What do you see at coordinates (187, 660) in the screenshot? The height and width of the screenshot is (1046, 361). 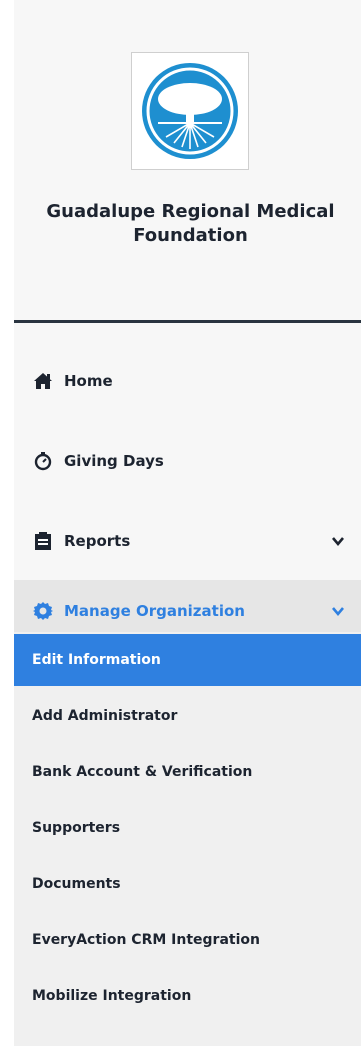 I see `submenu-item-edit-information: Edit Information` at bounding box center [187, 660].